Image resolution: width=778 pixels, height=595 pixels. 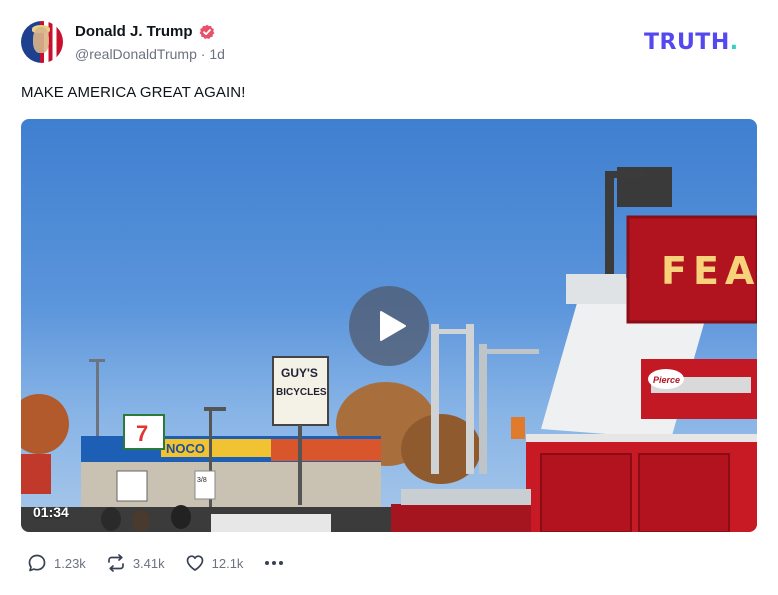 What do you see at coordinates (185, 448) in the screenshot?
I see `gas-brand-sign: NOCO` at bounding box center [185, 448].